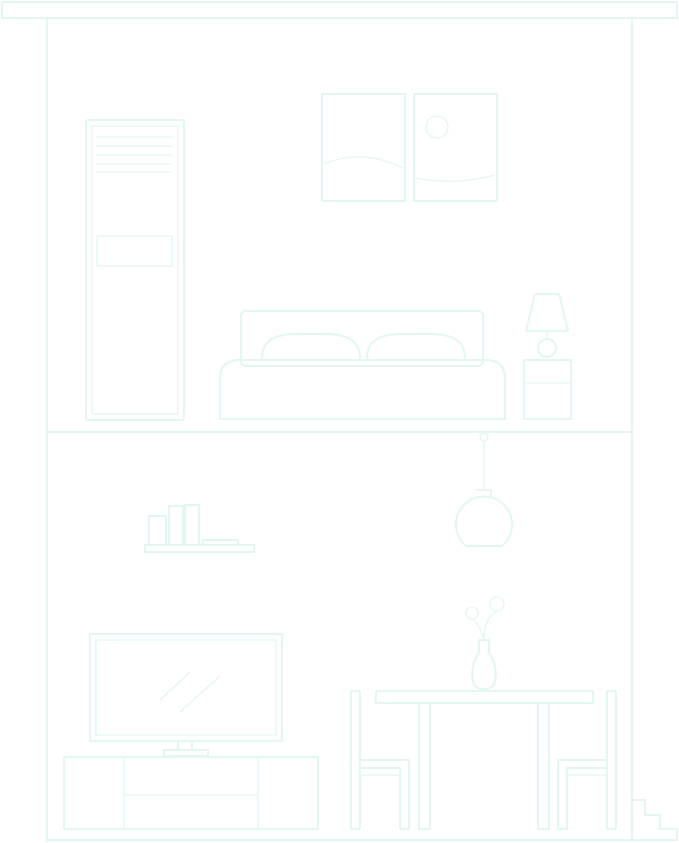  What do you see at coordinates (363, 147) in the screenshot?
I see `picture-frame-left` at bounding box center [363, 147].